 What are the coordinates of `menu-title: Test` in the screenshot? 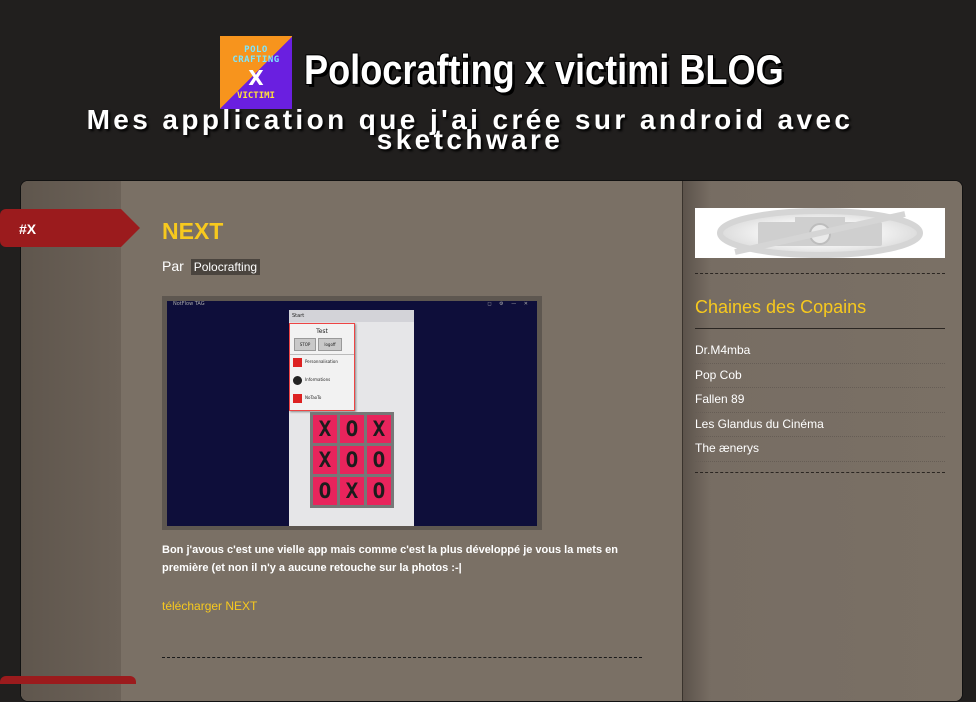 It's located at (322, 331).